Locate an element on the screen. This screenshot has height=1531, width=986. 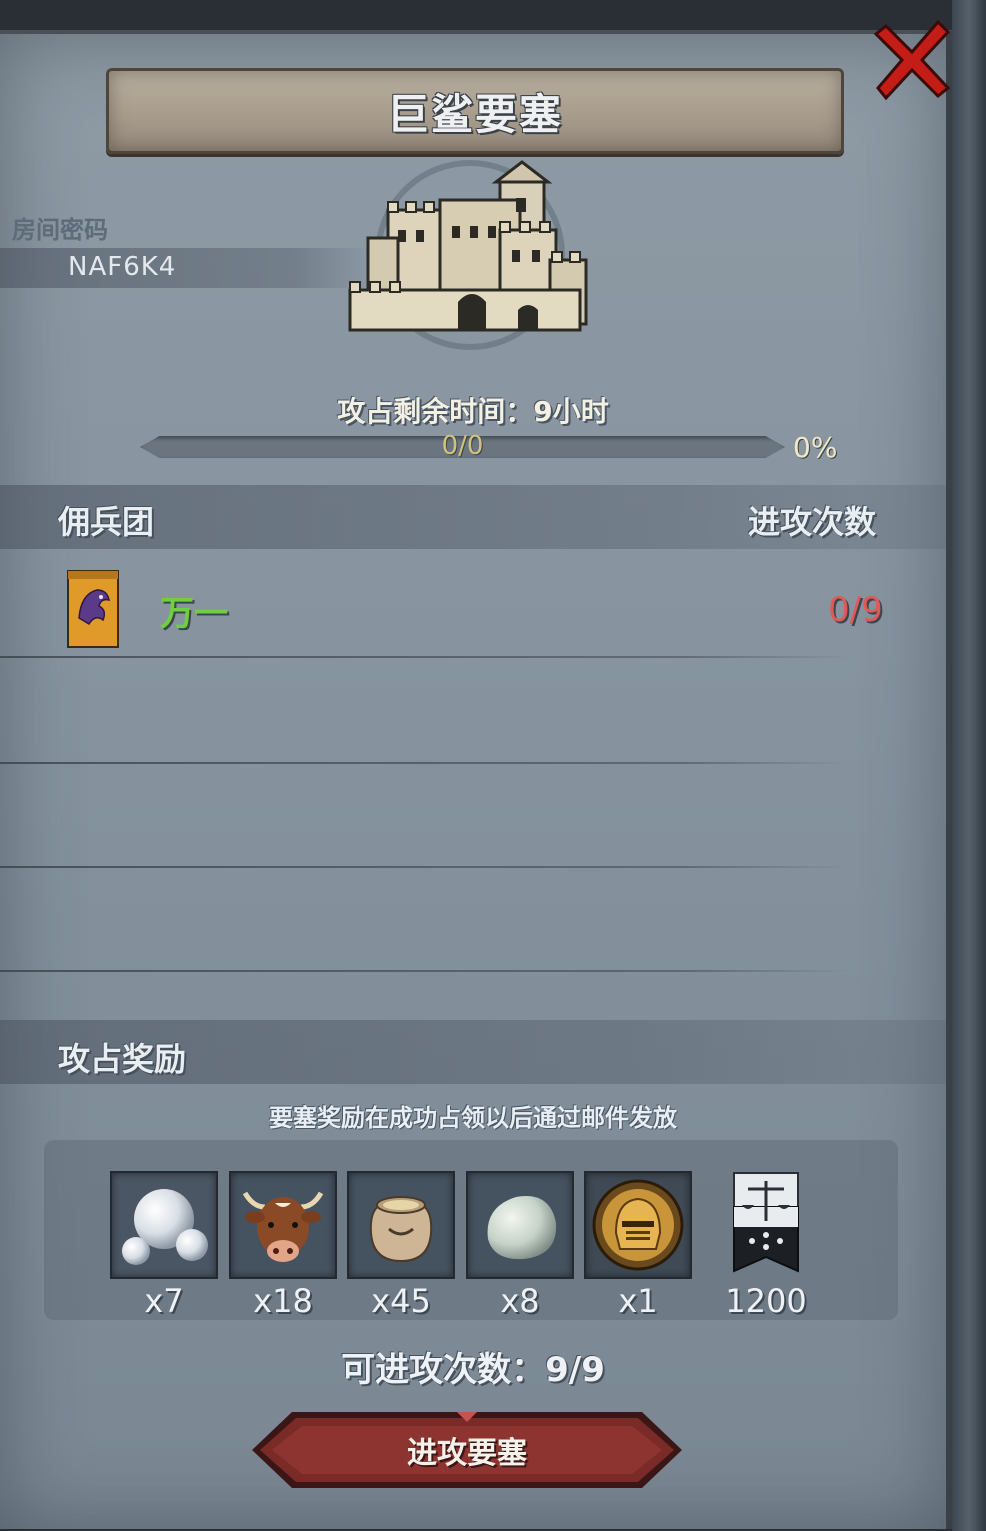
attack-times-header: 进攻次数 is located at coordinates (812, 522).